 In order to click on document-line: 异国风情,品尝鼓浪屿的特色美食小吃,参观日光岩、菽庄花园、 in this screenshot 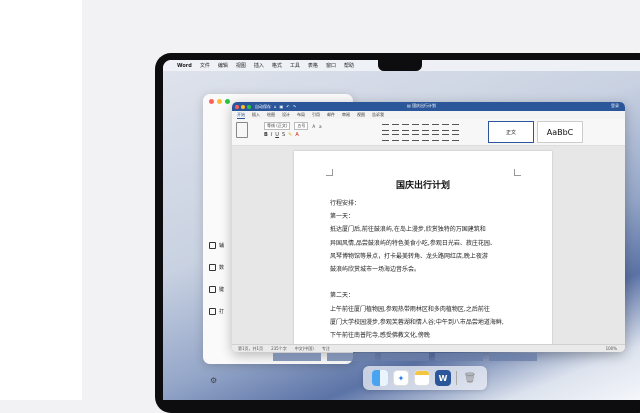, I will do `click(413, 243)`.